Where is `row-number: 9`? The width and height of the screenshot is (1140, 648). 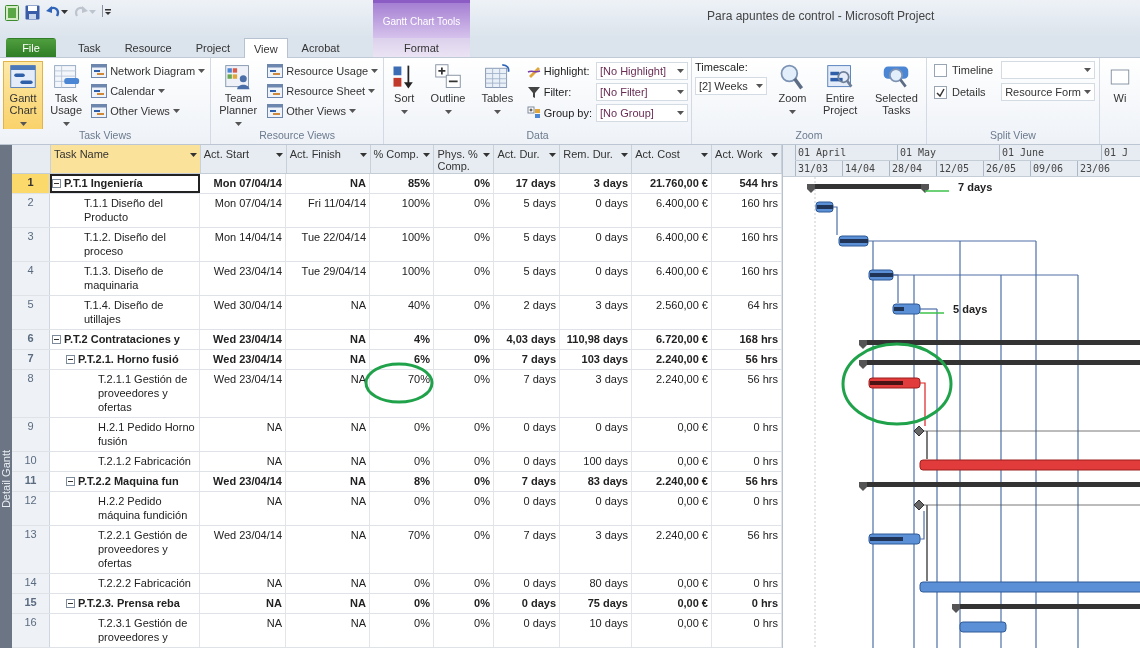 row-number: 9 is located at coordinates (31, 434).